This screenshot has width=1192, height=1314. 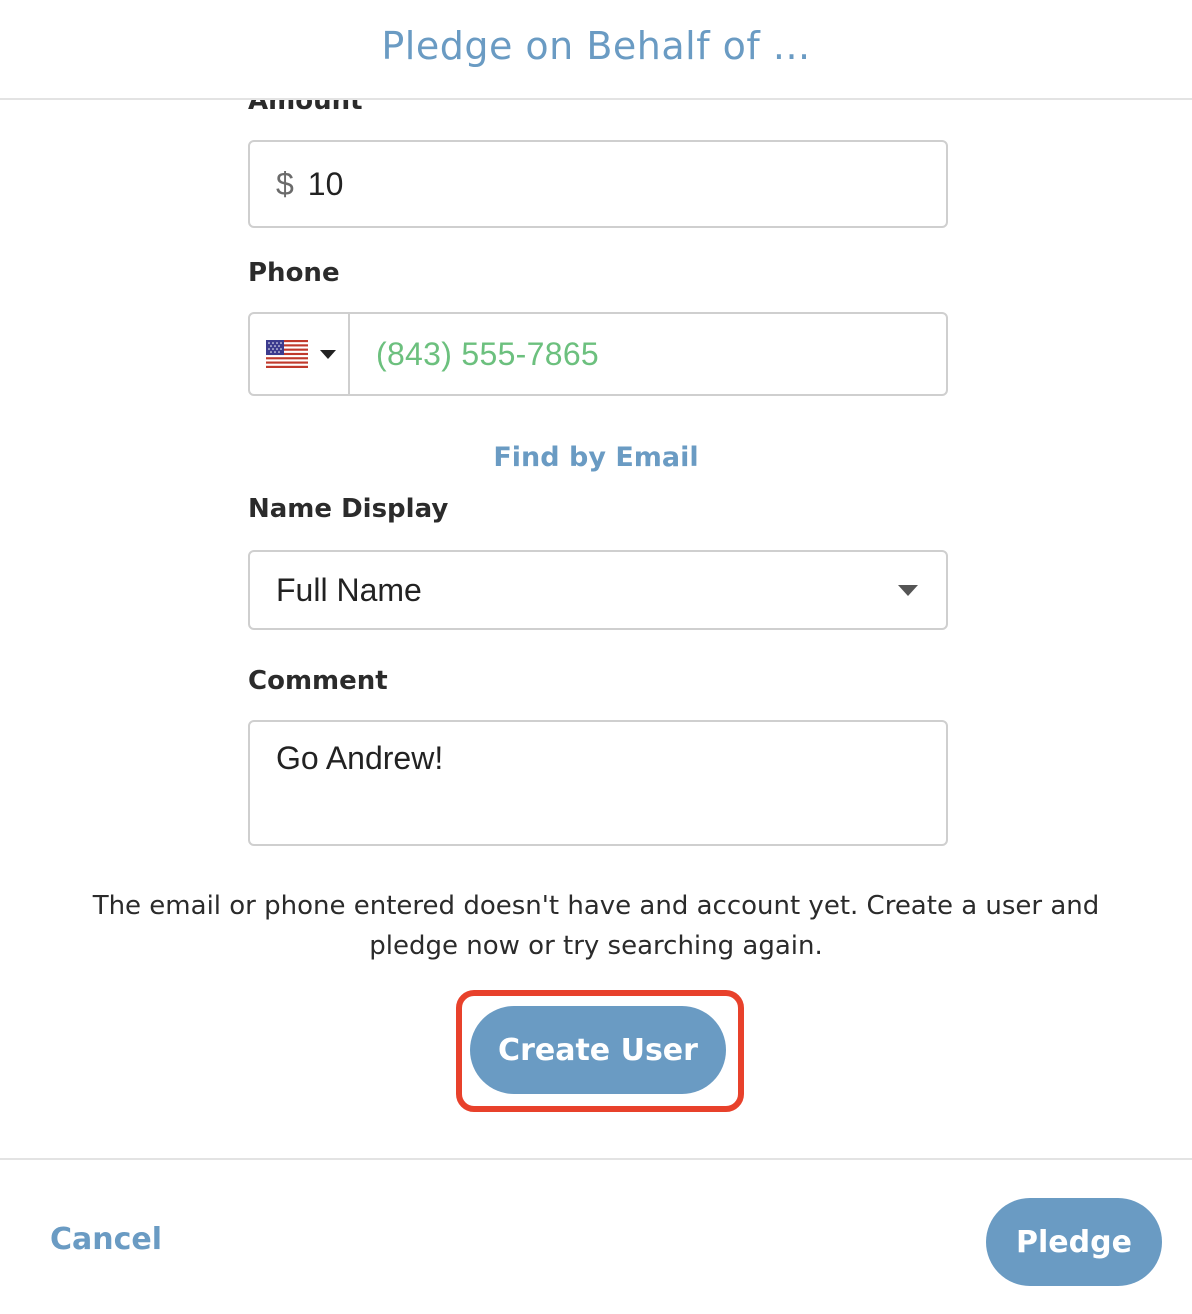 I want to click on amount-label: Amount, so click(x=305, y=108).